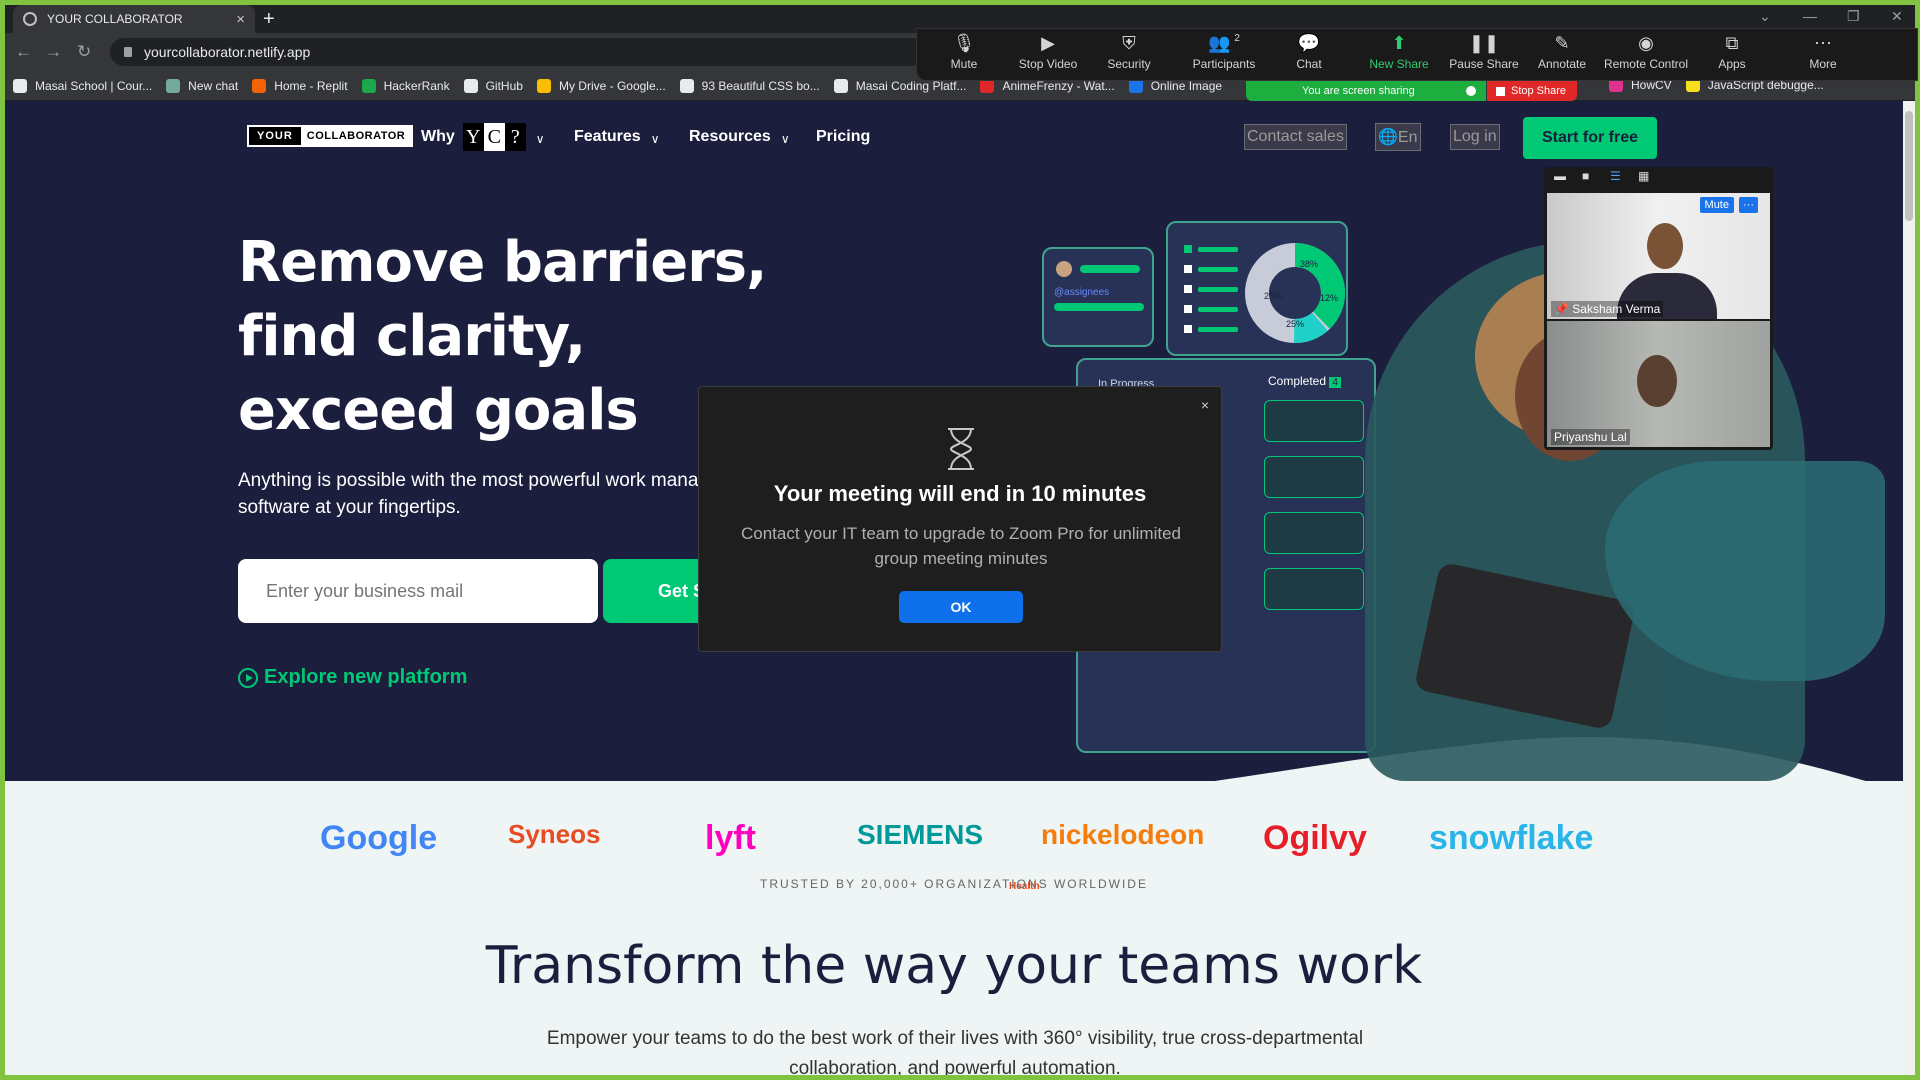  Describe the element at coordinates (1732, 52) in the screenshot. I see `zoom-apps-button: ⧉ Apps` at that location.